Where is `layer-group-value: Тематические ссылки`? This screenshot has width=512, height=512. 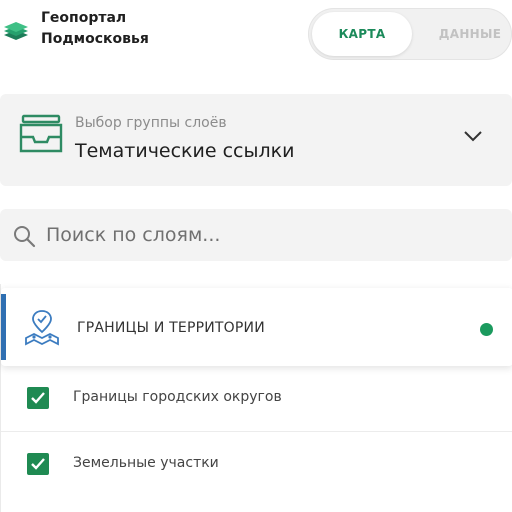 layer-group-value: Тематические ссылки is located at coordinates (185, 151).